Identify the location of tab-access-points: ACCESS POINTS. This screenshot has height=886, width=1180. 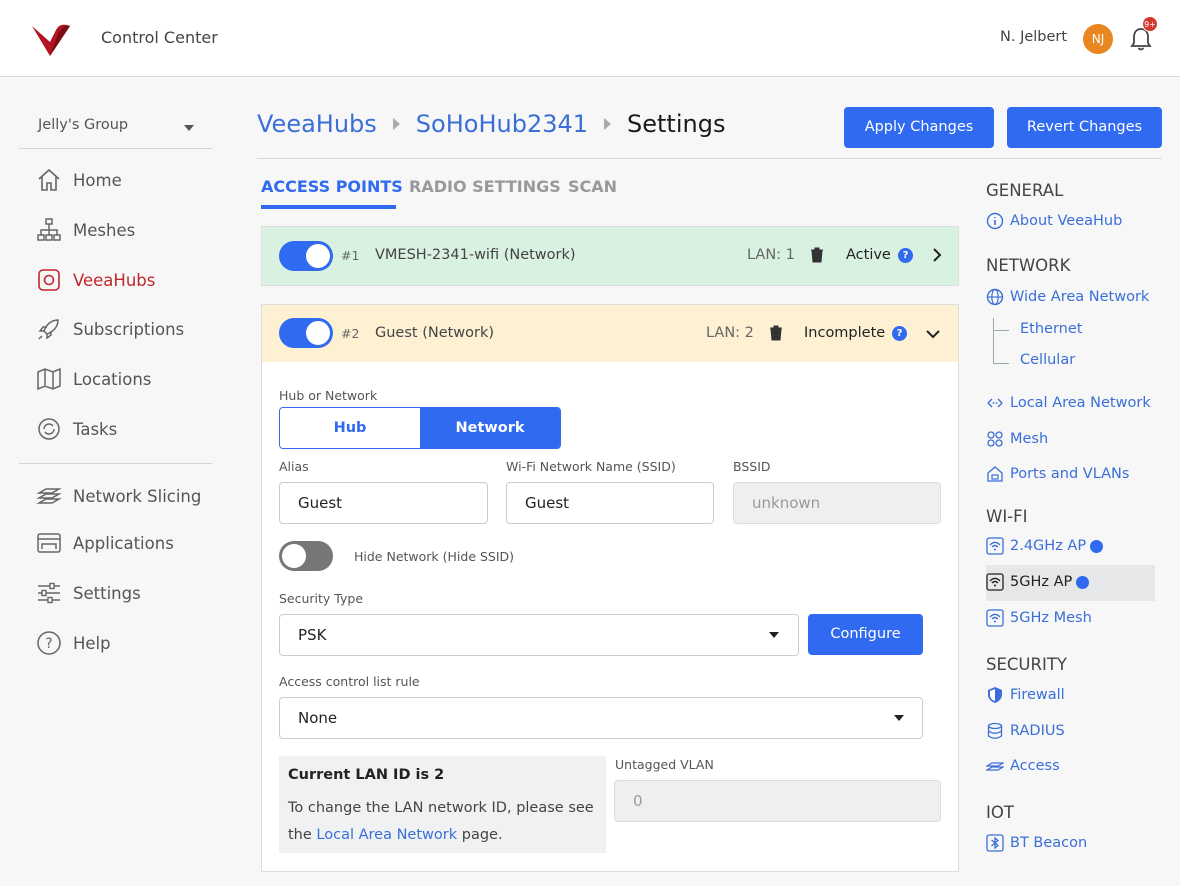
(332, 186).